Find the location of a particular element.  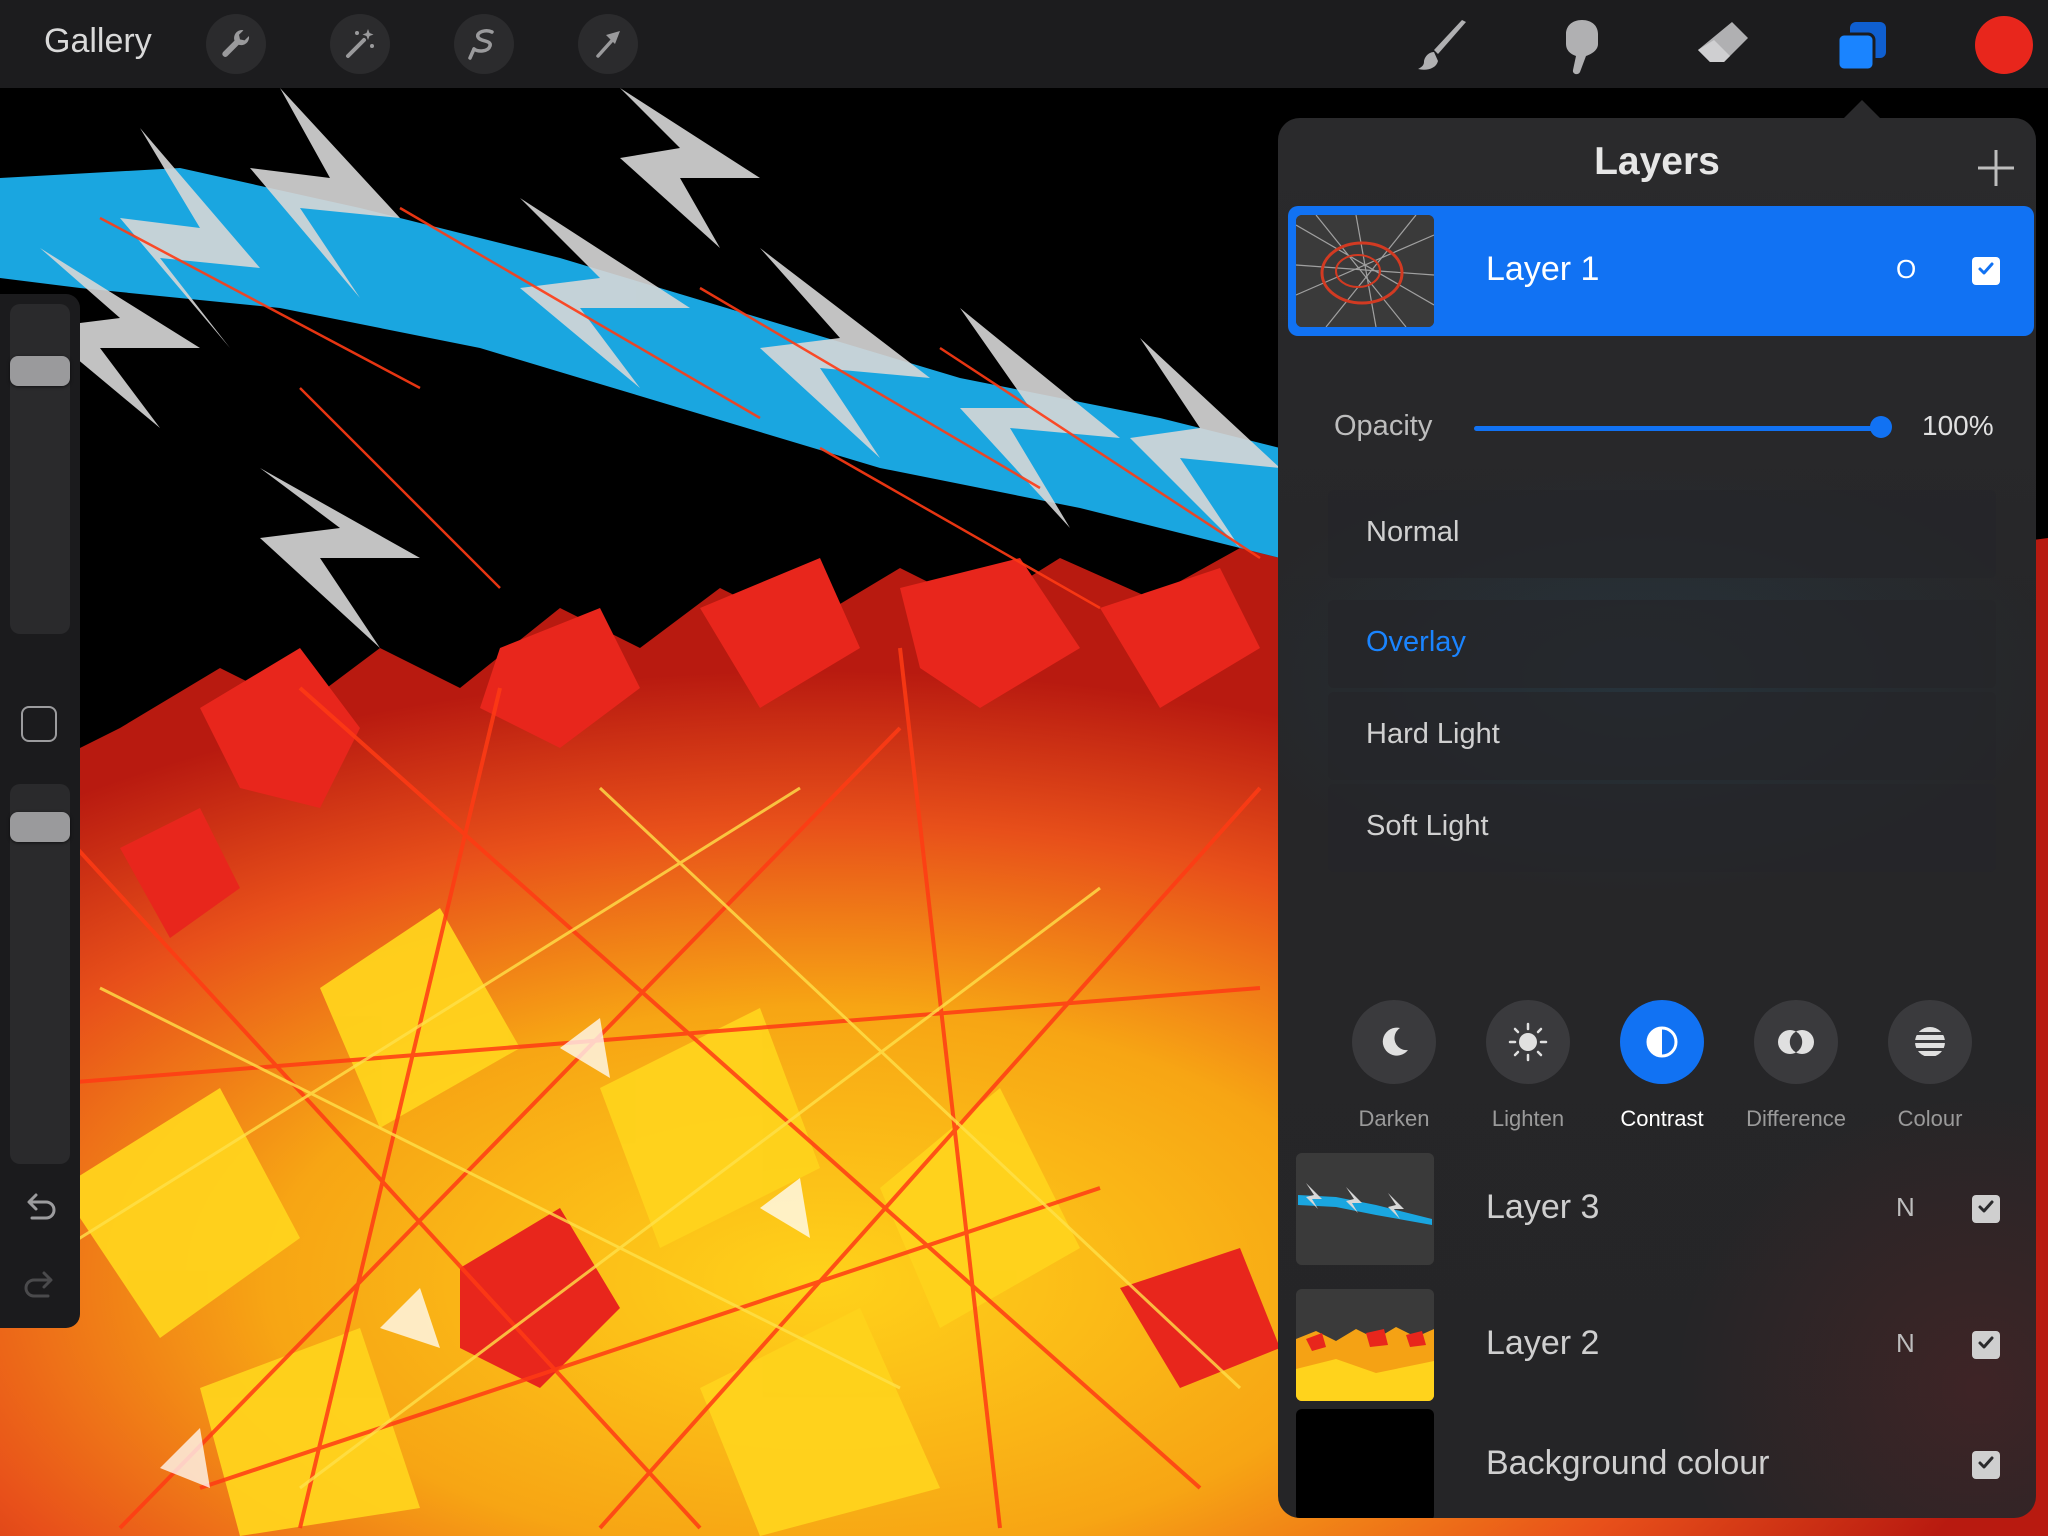

blend-mode-label: Normal is located at coordinates (1413, 532).